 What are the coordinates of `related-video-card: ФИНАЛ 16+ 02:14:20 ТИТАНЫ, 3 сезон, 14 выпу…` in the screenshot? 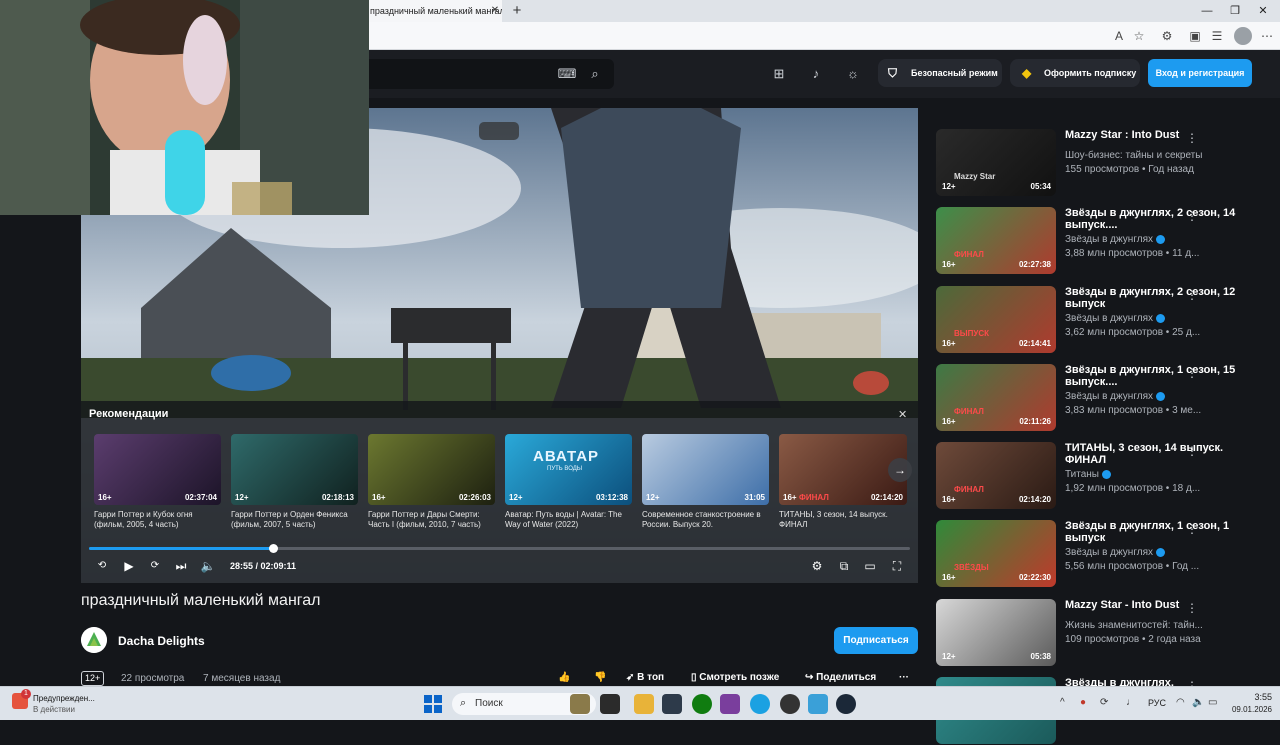 It's located at (1096, 476).